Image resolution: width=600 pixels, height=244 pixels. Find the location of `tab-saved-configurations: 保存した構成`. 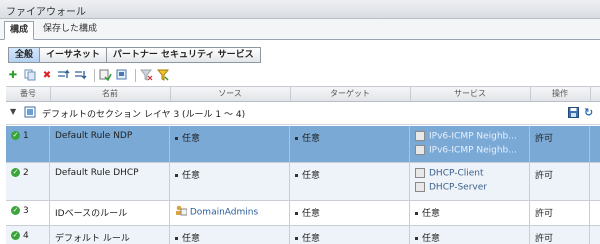

tab-saved-configurations: 保存した構成 is located at coordinates (70, 29).